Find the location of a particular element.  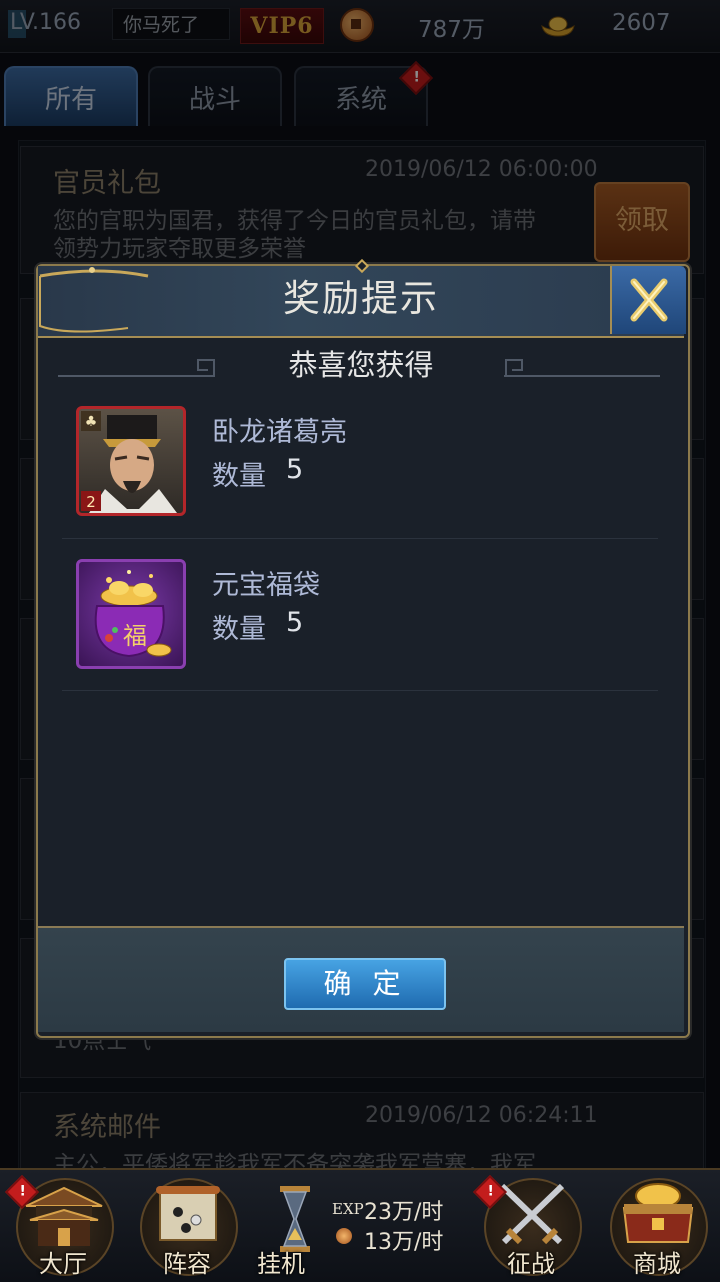

reward-item-name: 卧龙诸葛亮 is located at coordinates (279, 432).